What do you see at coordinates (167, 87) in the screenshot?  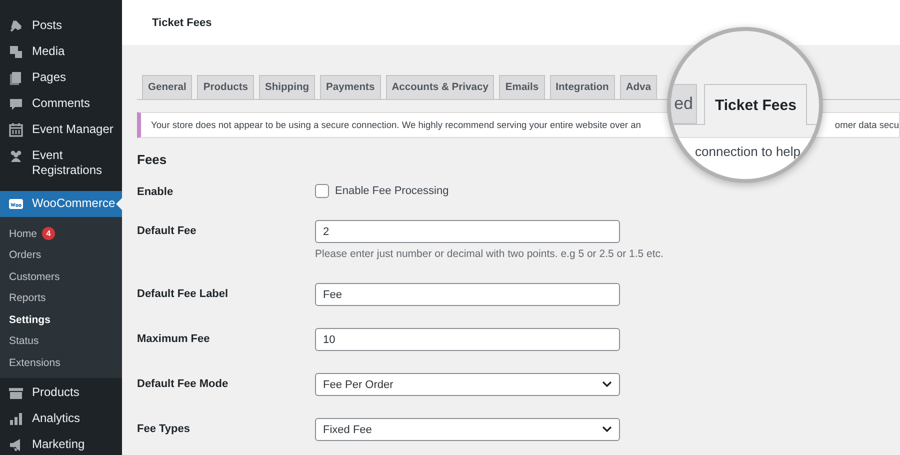 I see `settings-tab: General` at bounding box center [167, 87].